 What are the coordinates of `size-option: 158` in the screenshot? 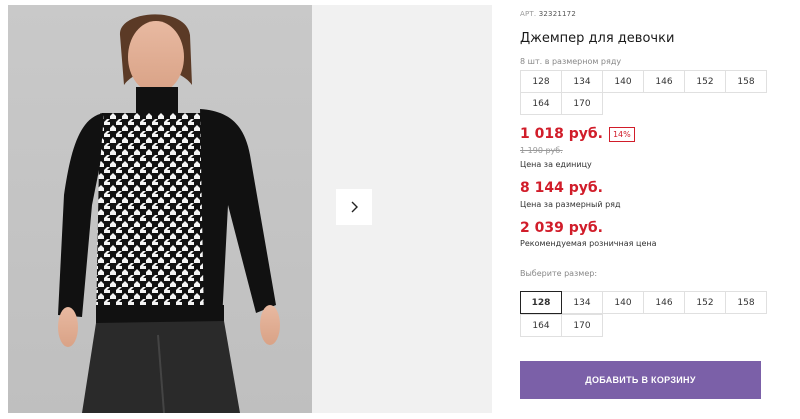 It's located at (746, 302).